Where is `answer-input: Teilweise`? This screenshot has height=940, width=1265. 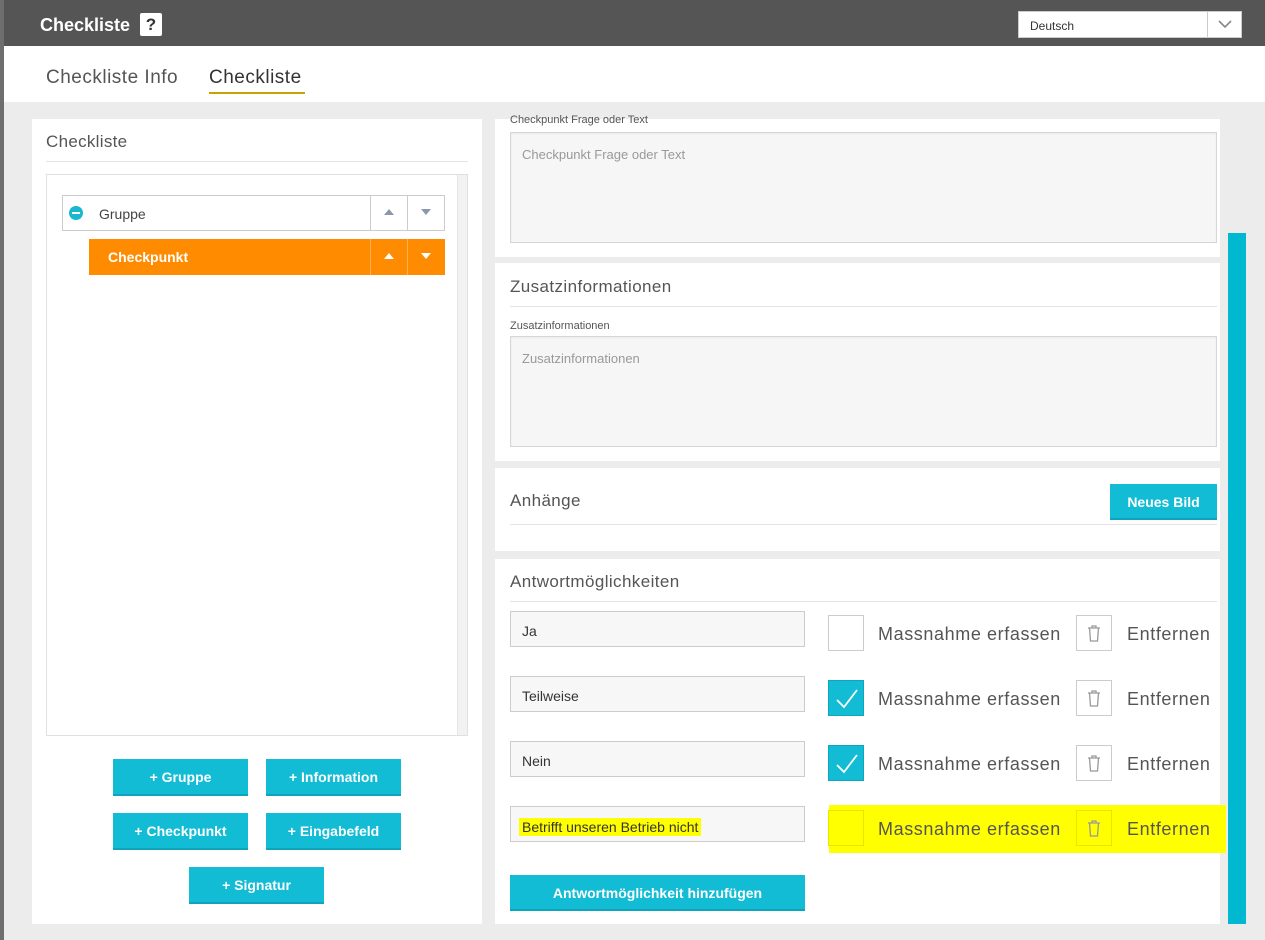
answer-input: Teilweise is located at coordinates (657, 694).